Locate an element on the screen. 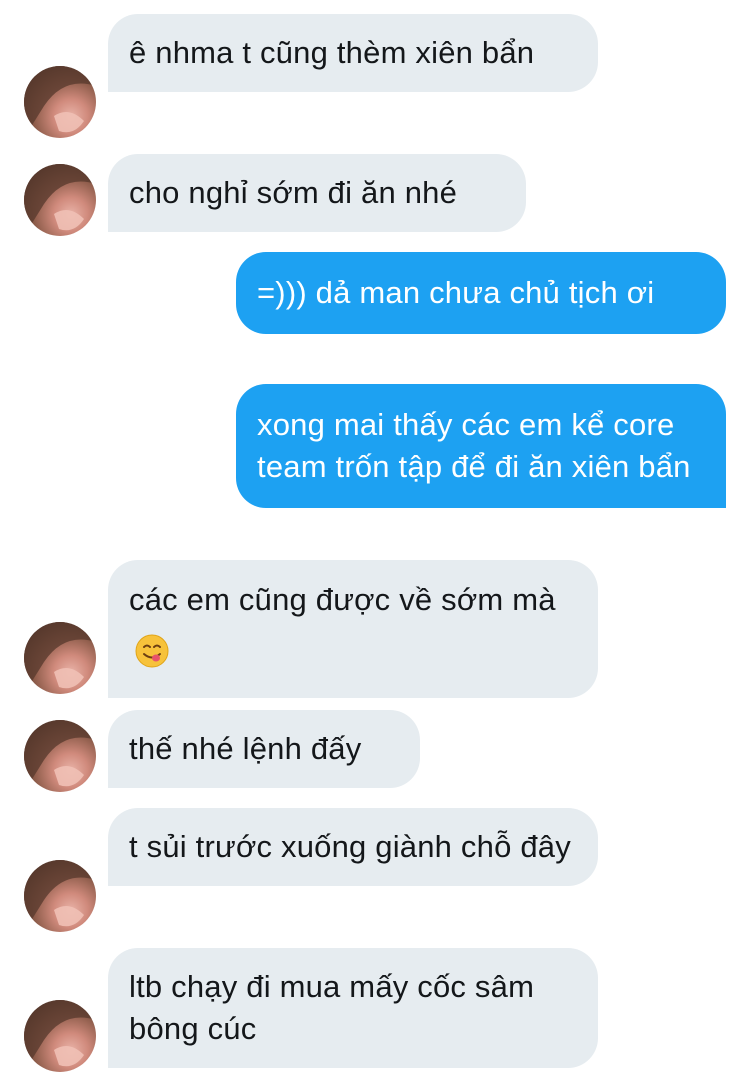  message-bubble-incoming: cho nghỉ sớm đi ăn nhé is located at coordinates (317, 193).